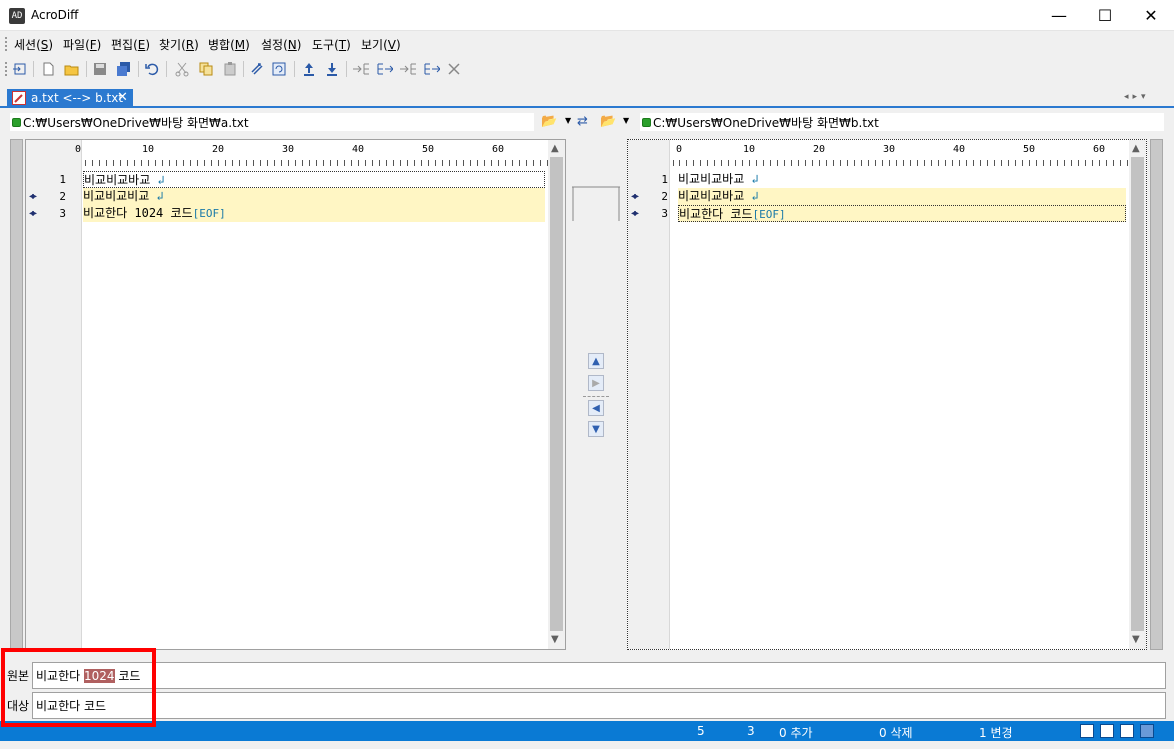 The width and height of the screenshot is (1174, 749). What do you see at coordinates (381, 44) in the screenshot?
I see `menu-view: 보기(V)` at bounding box center [381, 44].